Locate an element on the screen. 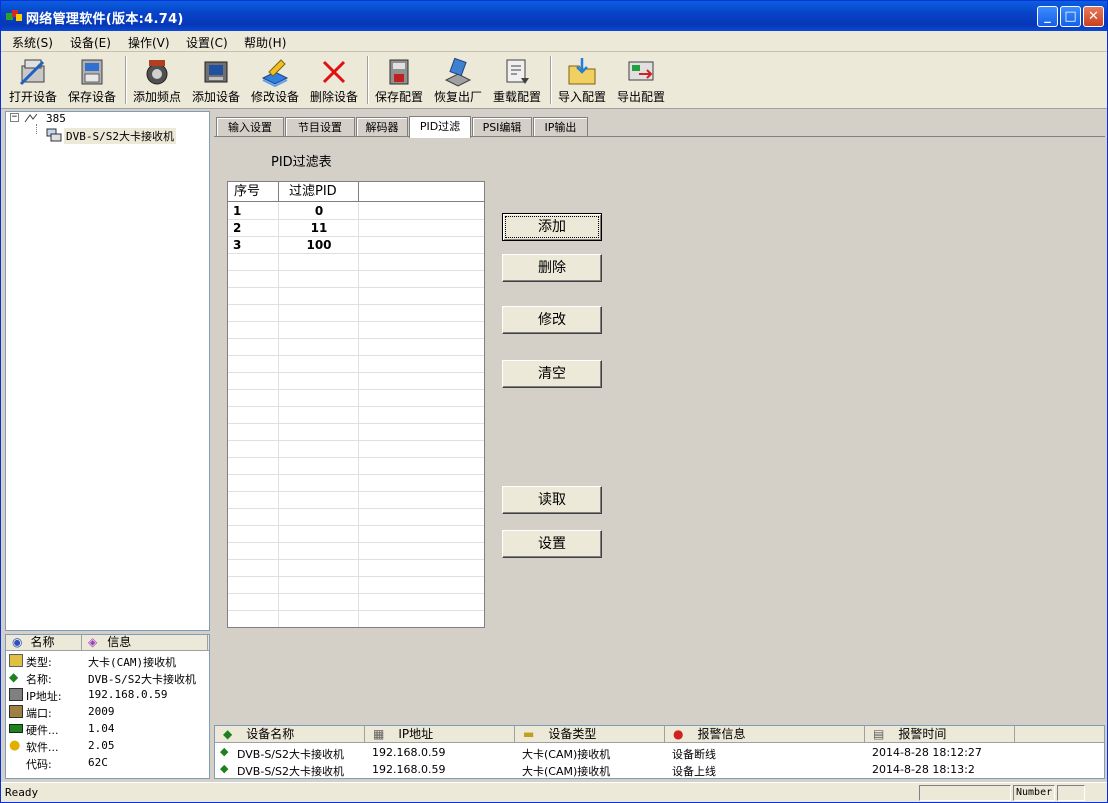 This screenshot has width=1108, height=803. tree-item-receiver: DVB-S/S2大卡接收机 is located at coordinates (120, 136).